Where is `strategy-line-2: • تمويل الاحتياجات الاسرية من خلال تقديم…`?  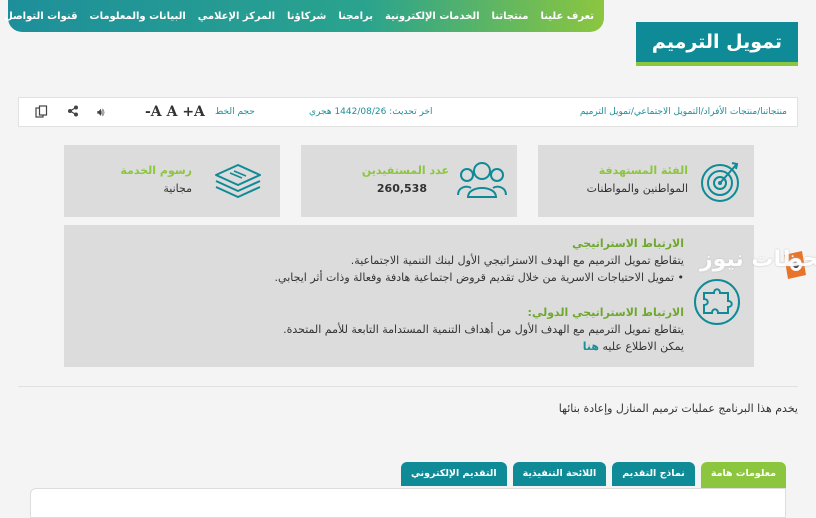 strategy-line-2: • تمويل الاحتياجات الاسرية من خلال تقديم… is located at coordinates (479, 277).